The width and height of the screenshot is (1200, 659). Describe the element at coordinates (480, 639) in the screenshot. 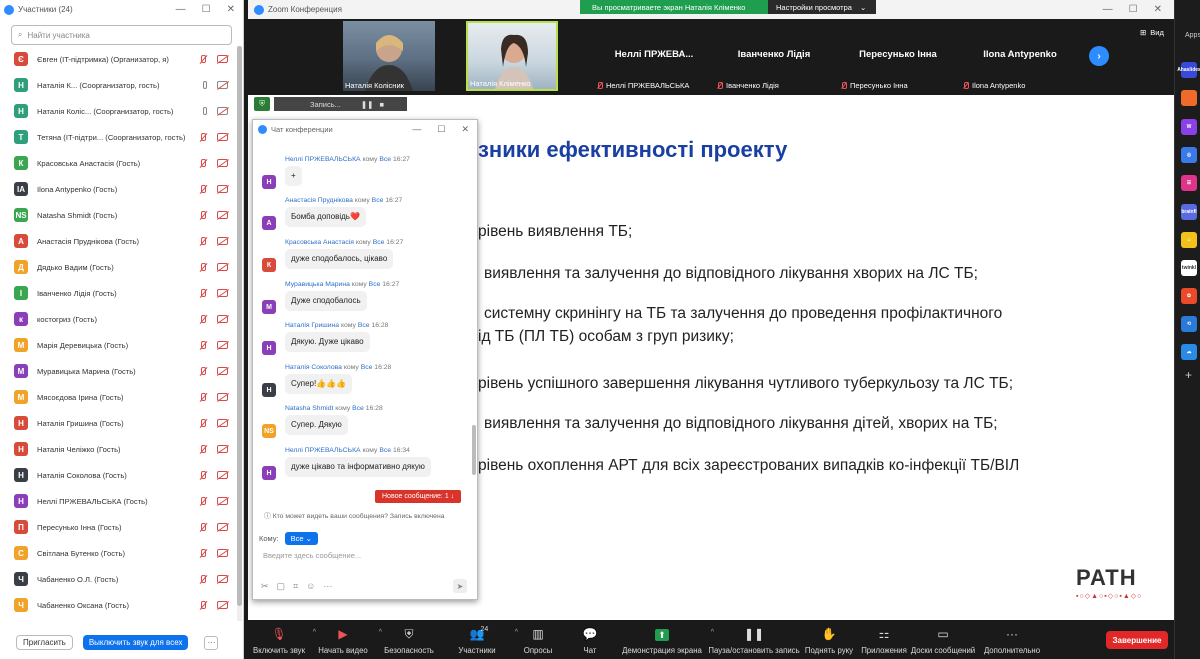

I see `toolbar-participants-button: 👥 Участники 24 ^` at that location.